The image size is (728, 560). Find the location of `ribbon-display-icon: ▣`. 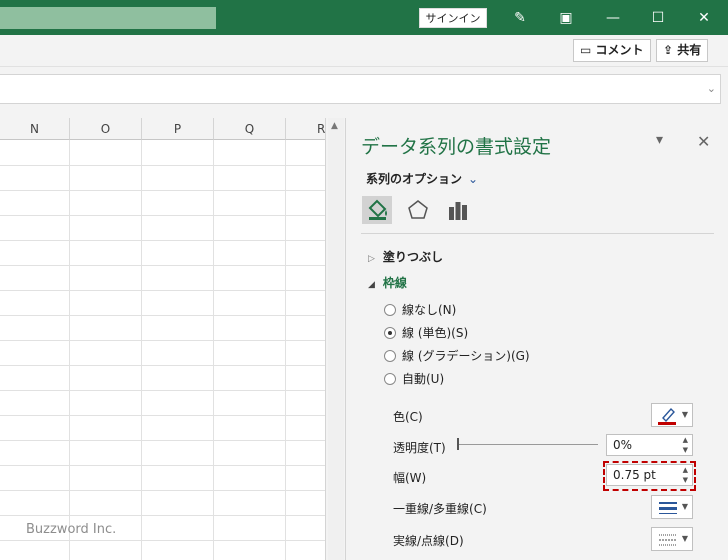

ribbon-display-icon: ▣ is located at coordinates (566, 18).